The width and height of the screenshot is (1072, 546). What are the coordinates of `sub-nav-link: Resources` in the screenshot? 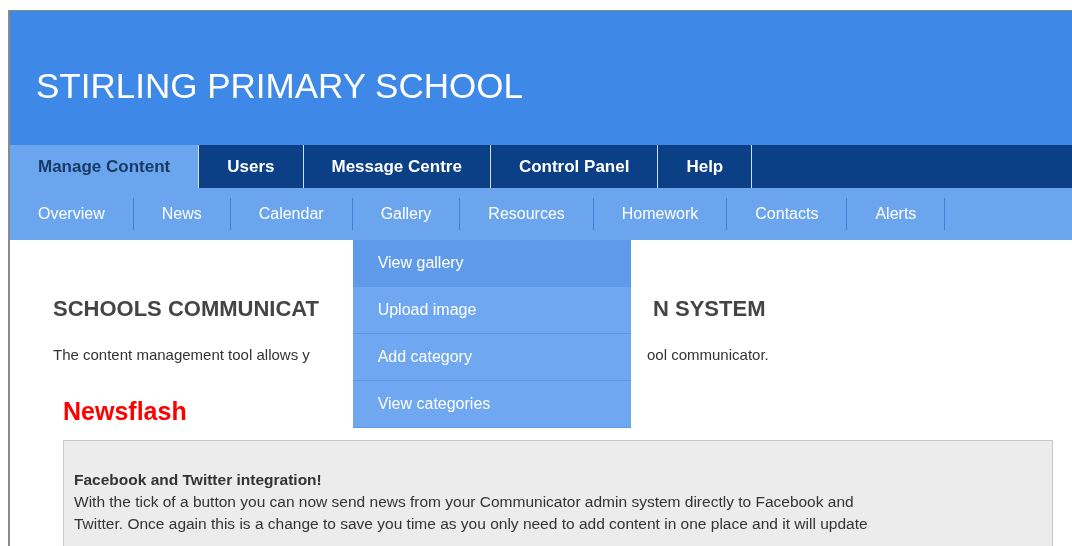 It's located at (526, 214).